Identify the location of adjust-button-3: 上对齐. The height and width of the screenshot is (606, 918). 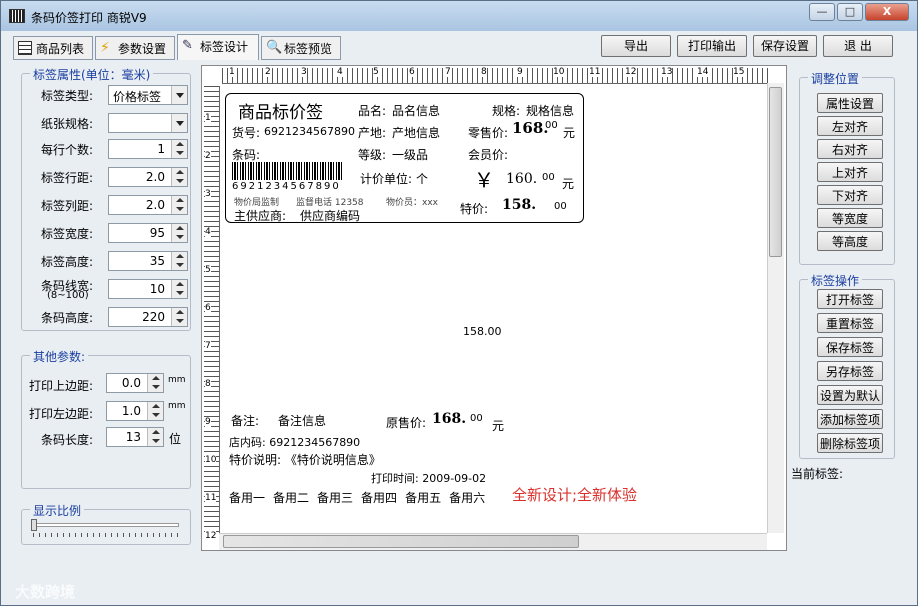
(850, 172).